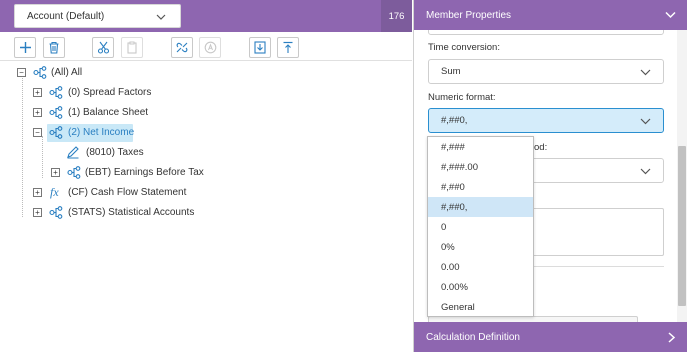  What do you see at coordinates (464, 47) in the screenshot?
I see `time-conversion-label: Time conversion:` at bounding box center [464, 47].